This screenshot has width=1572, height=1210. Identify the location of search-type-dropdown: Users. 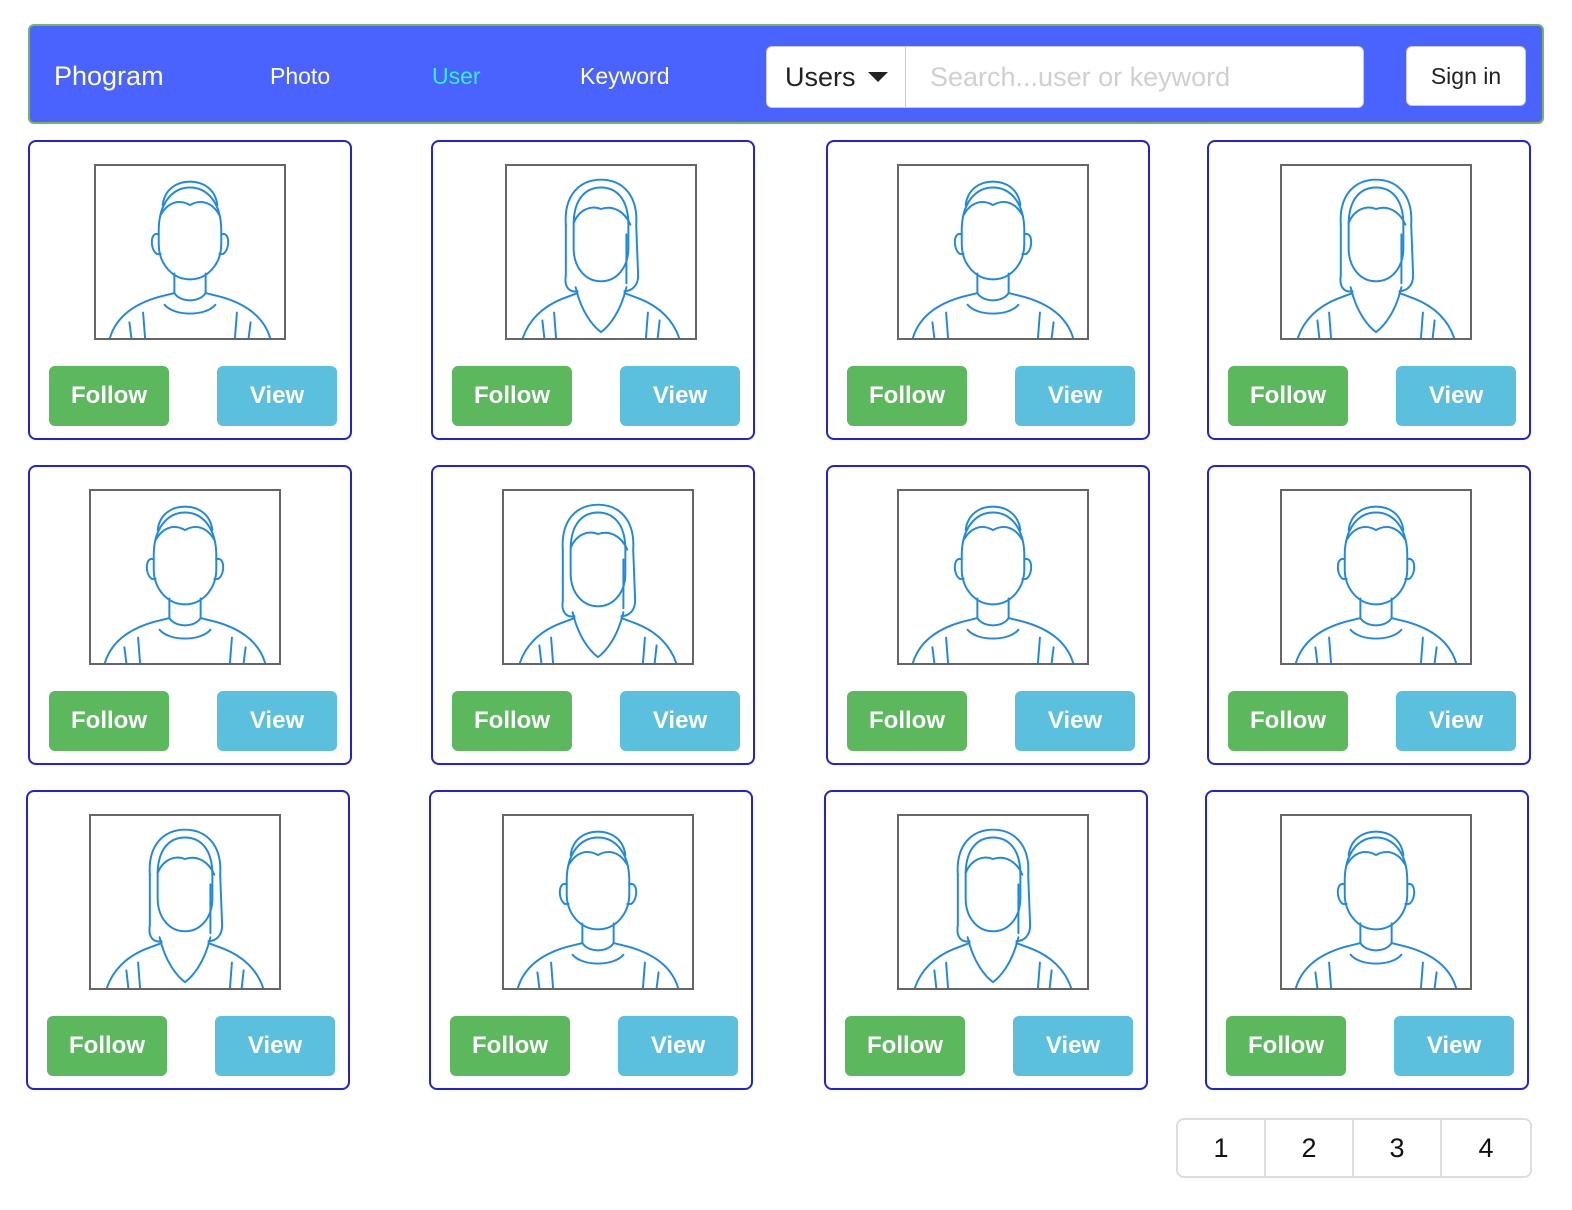
(836, 77).